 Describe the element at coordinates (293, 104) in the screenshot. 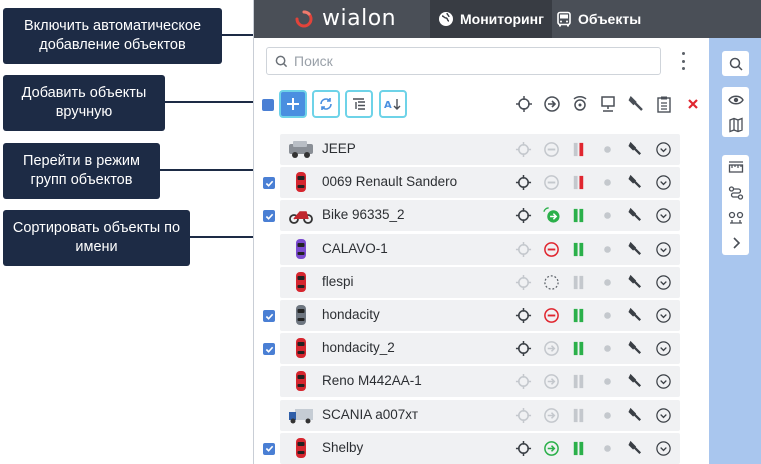

I see `add-units-button` at that location.